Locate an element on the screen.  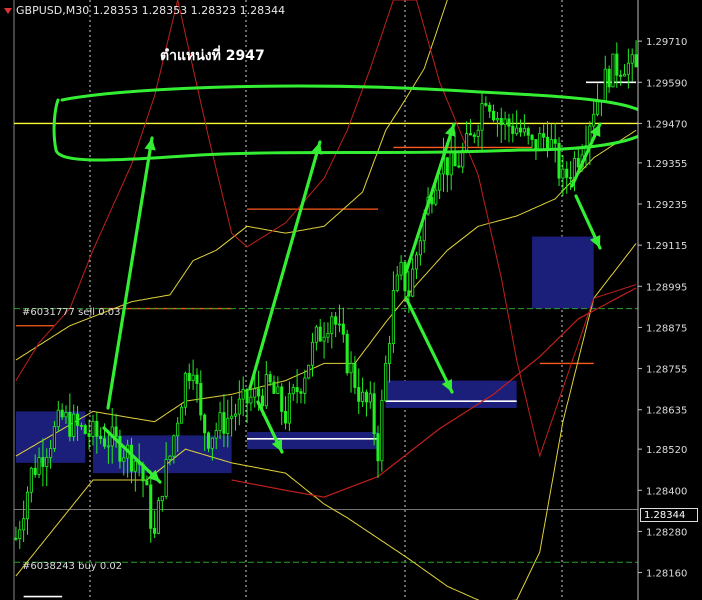
axis-tick-label: 1.29590 is located at coordinates (666, 83).